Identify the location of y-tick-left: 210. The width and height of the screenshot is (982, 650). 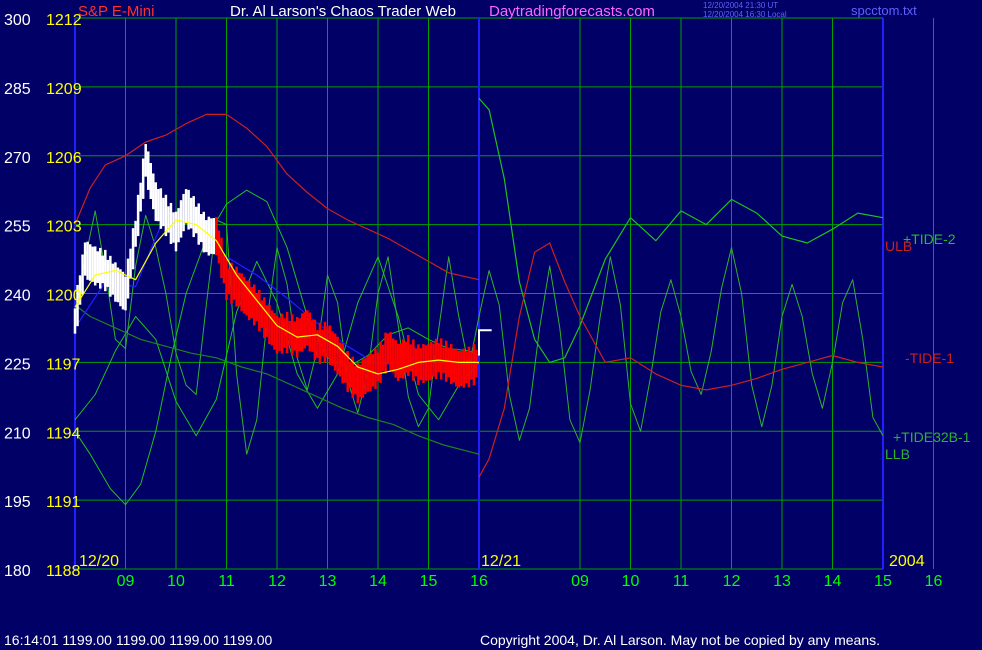
(17, 433).